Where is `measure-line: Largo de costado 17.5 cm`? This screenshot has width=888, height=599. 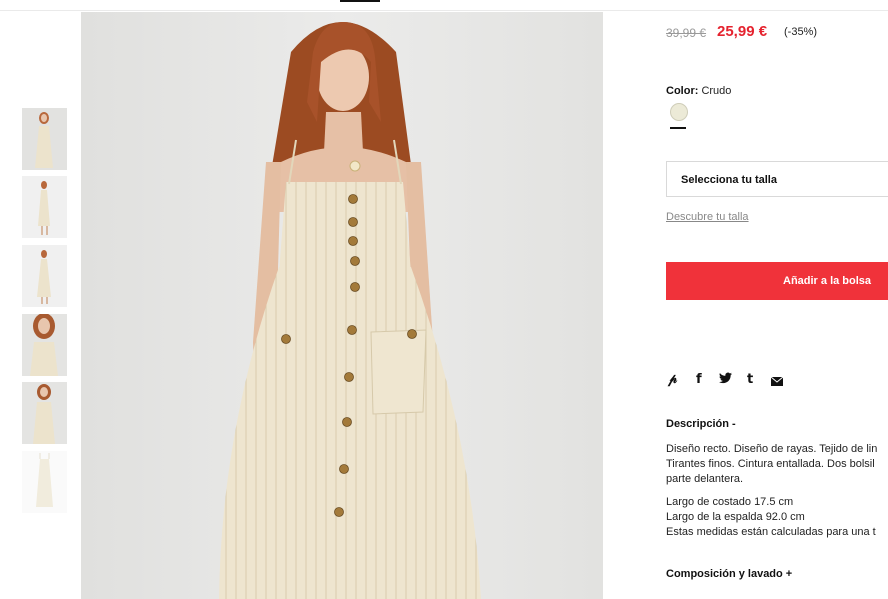 measure-line: Largo de costado 17.5 cm is located at coordinates (730, 502).